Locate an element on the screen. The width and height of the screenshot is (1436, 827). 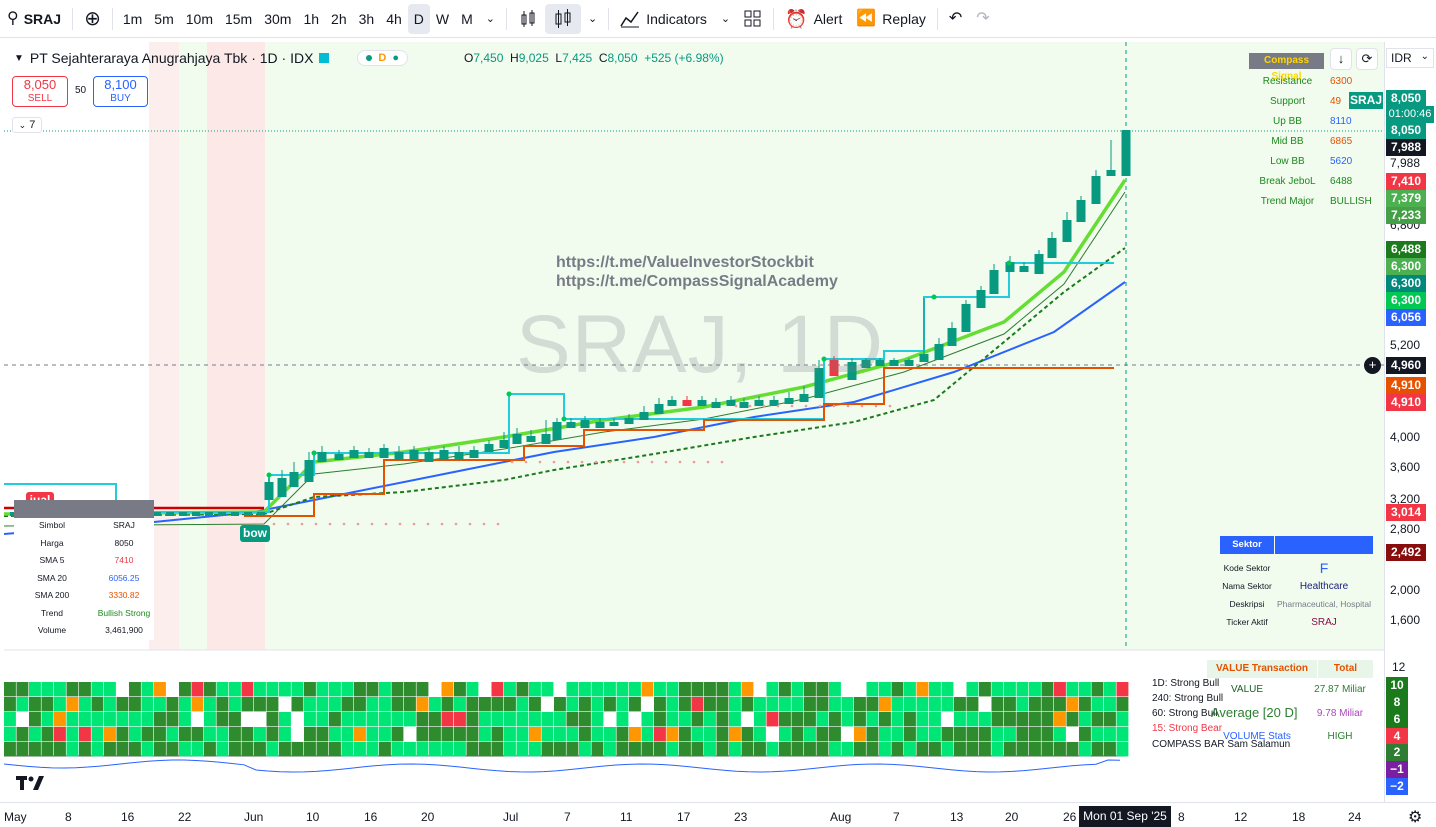
time-label: 24 is located at coordinates (1355, 817).